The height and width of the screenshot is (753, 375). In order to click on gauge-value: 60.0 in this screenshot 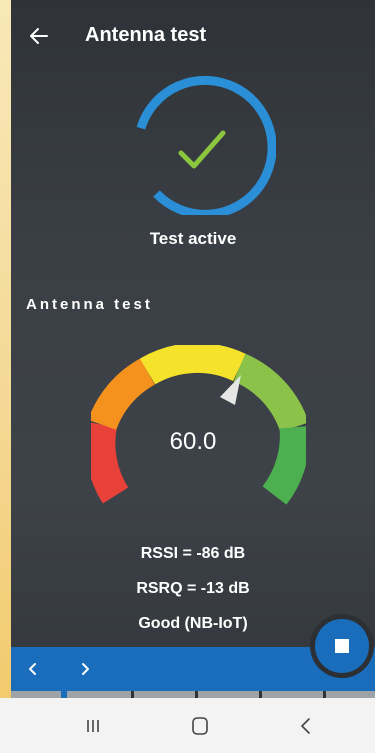, I will do `click(193, 441)`.